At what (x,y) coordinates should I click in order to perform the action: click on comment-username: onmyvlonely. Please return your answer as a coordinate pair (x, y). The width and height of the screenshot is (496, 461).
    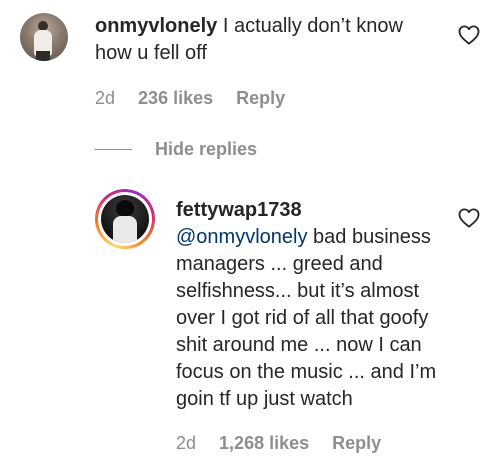
    Looking at the image, I should click on (156, 26).